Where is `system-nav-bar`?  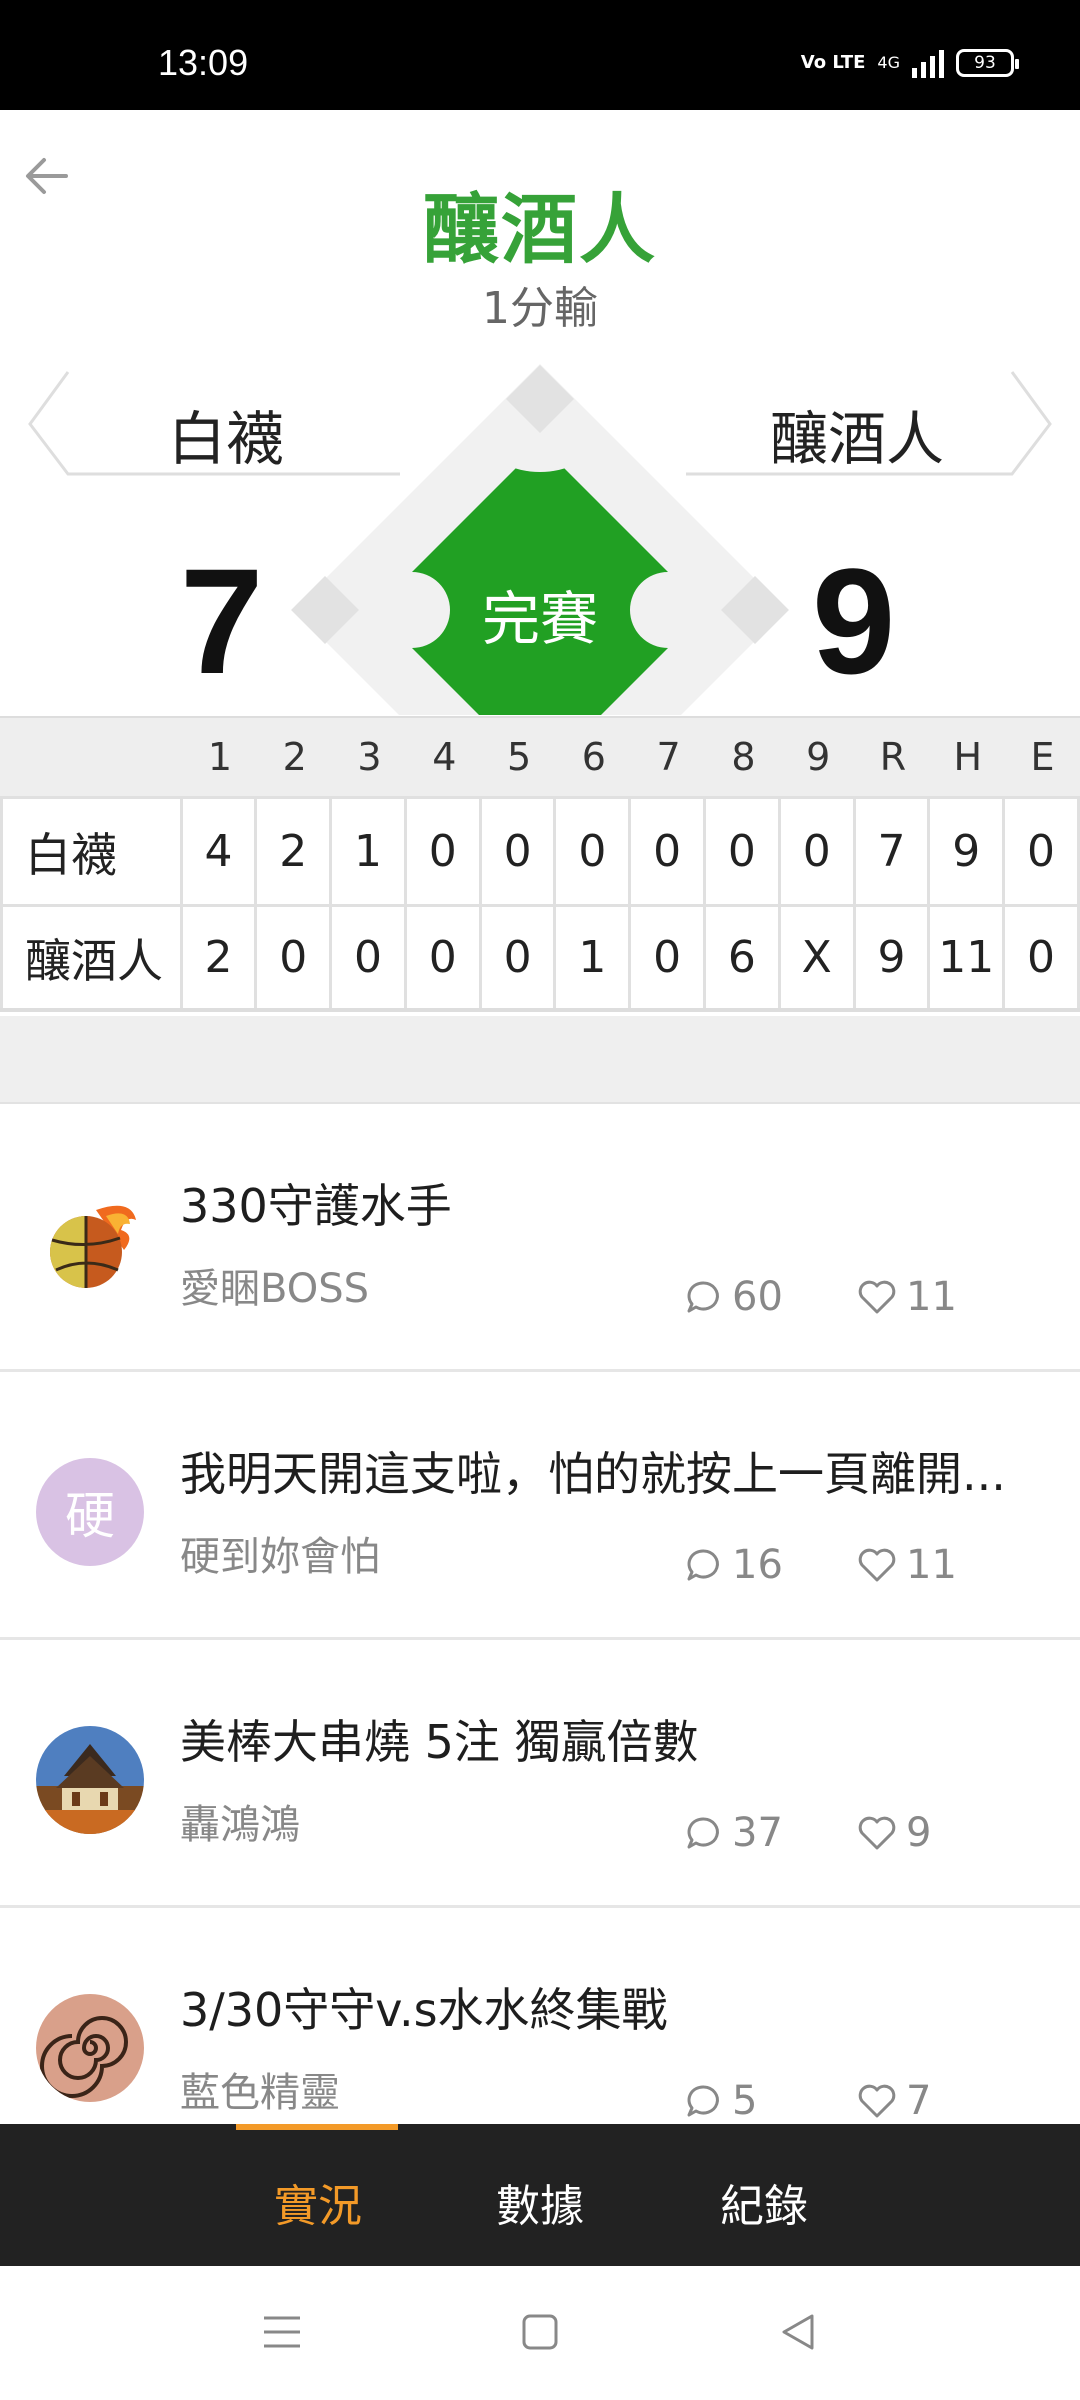 system-nav-bar is located at coordinates (540, 2333).